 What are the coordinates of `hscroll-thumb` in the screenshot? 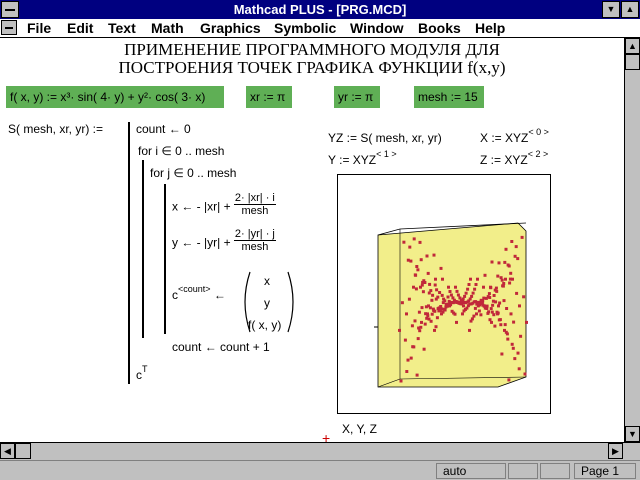 It's located at (23, 451).